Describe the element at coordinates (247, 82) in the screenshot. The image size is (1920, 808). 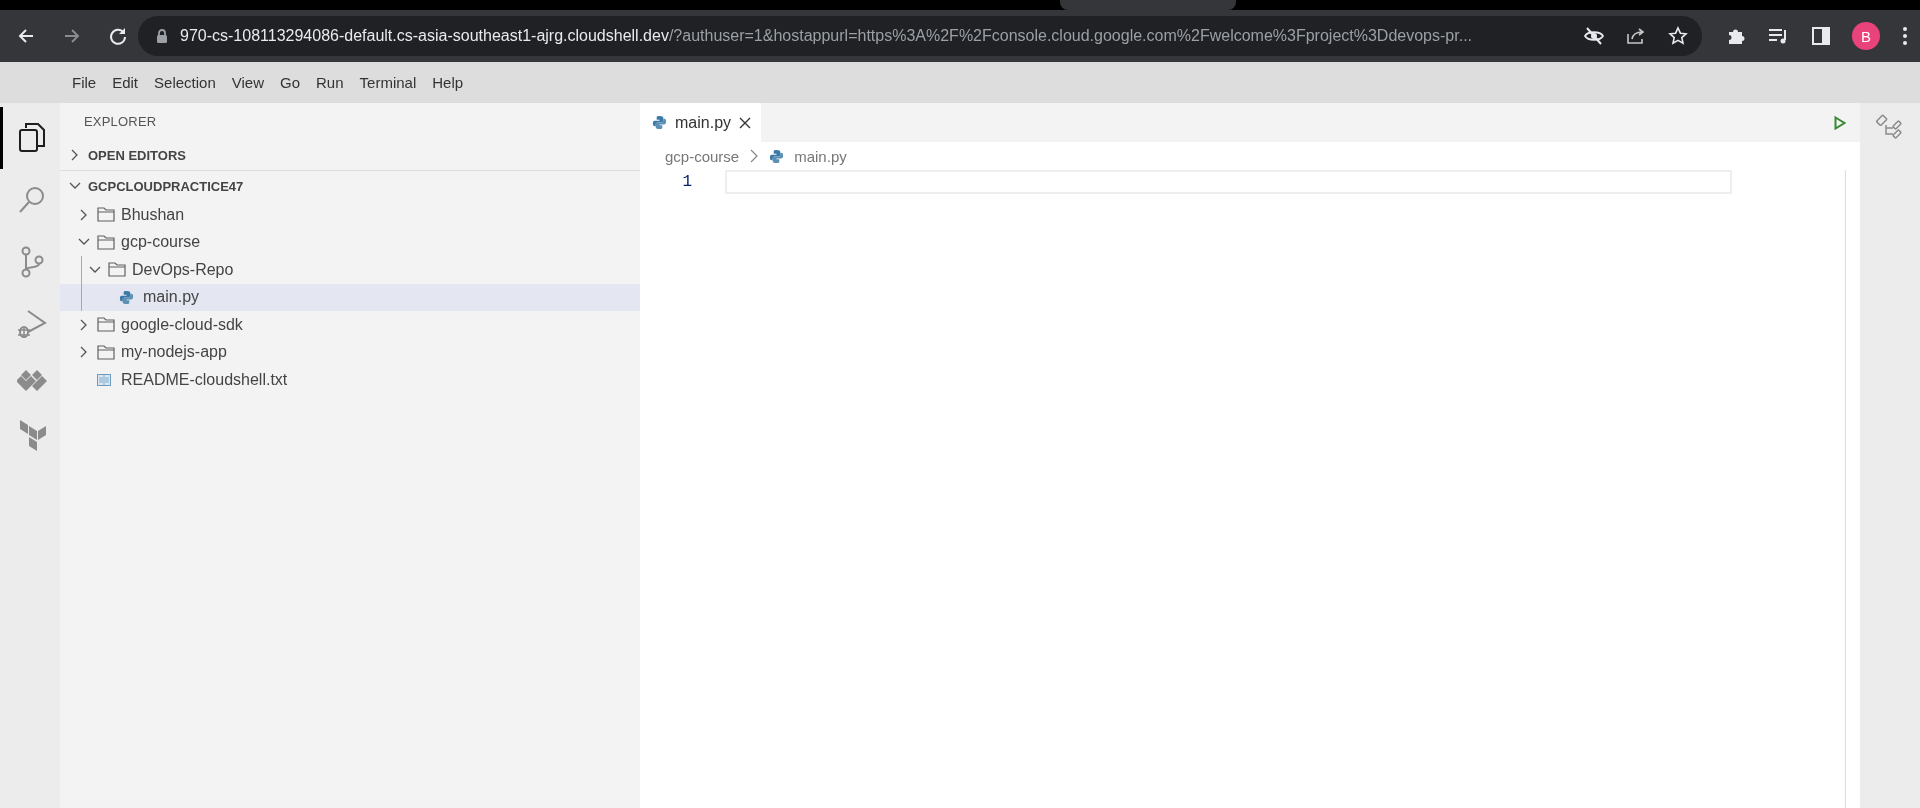
I see `menu-item: View` at that location.